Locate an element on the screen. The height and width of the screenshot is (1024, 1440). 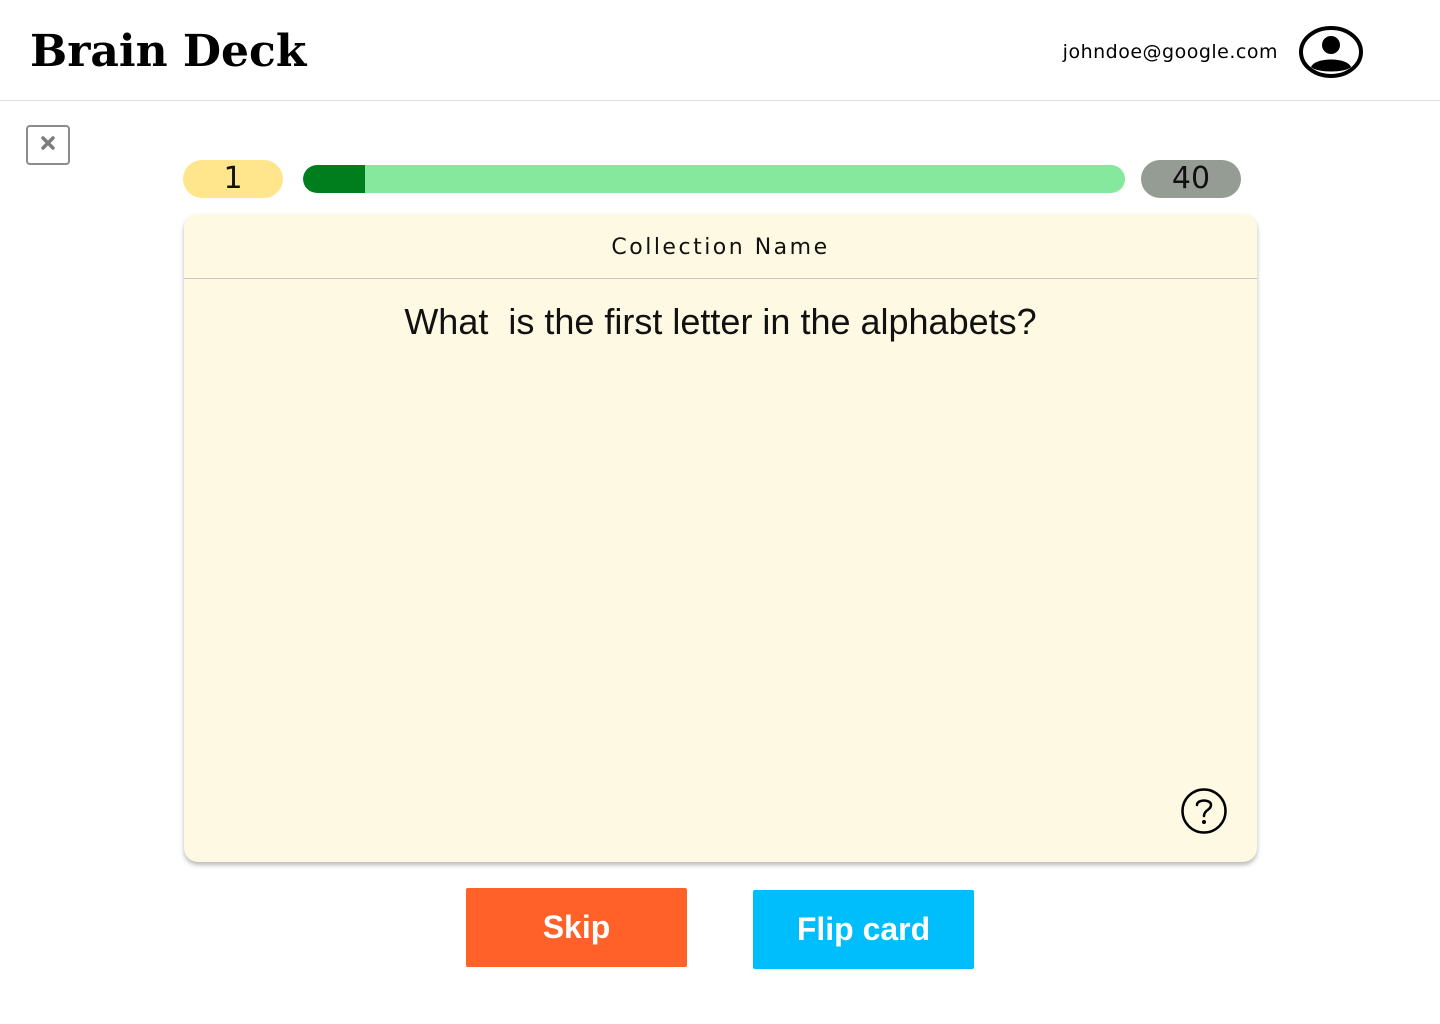
question-circle-icon is located at coordinates (1204, 811).